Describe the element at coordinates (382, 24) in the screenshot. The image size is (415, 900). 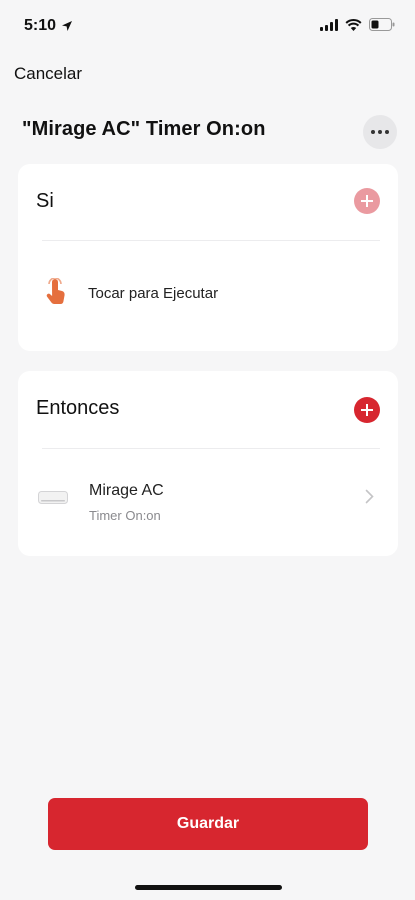
I see `battery-icon` at that location.